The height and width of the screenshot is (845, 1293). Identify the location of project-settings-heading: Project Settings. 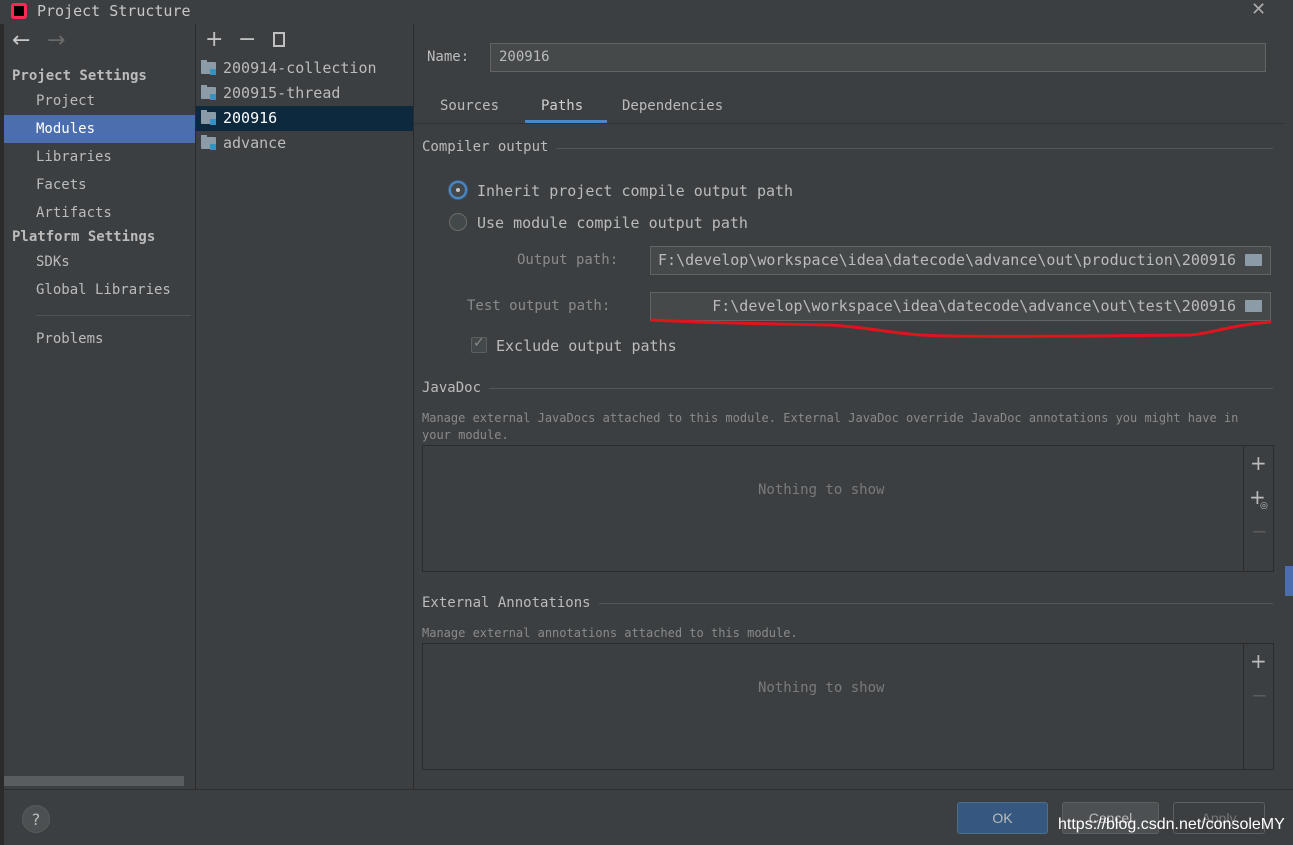
(79, 76).